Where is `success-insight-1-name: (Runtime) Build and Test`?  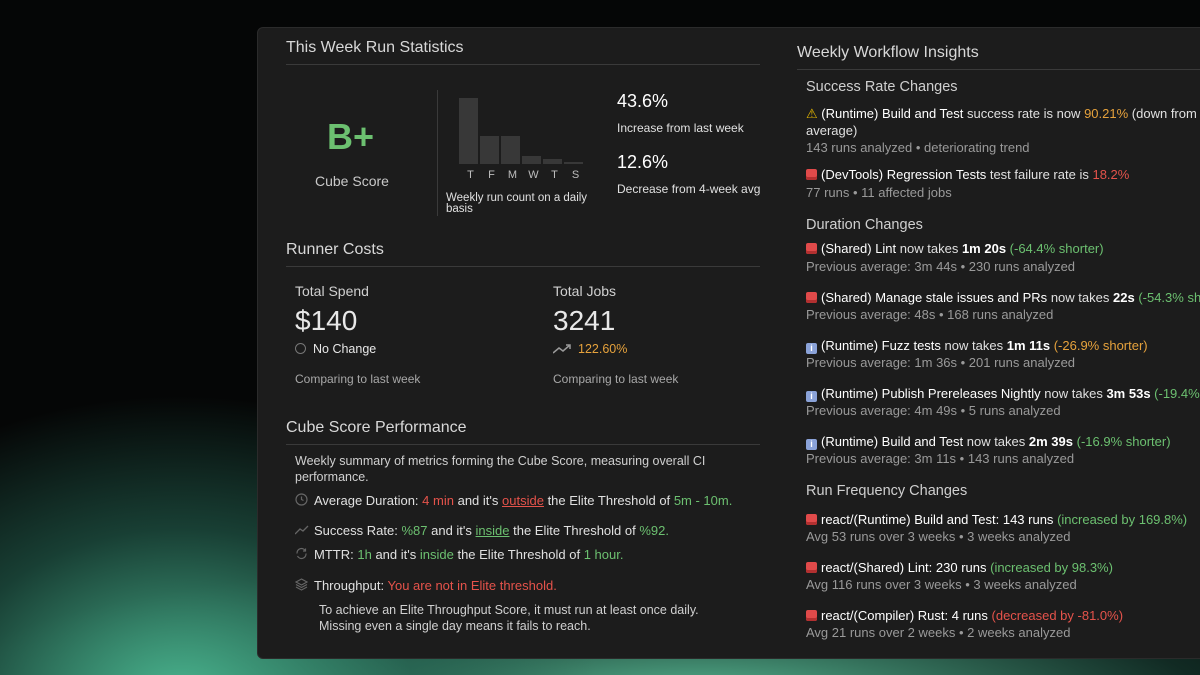
success-insight-1-name: (Runtime) Build and Test is located at coordinates (892, 113).